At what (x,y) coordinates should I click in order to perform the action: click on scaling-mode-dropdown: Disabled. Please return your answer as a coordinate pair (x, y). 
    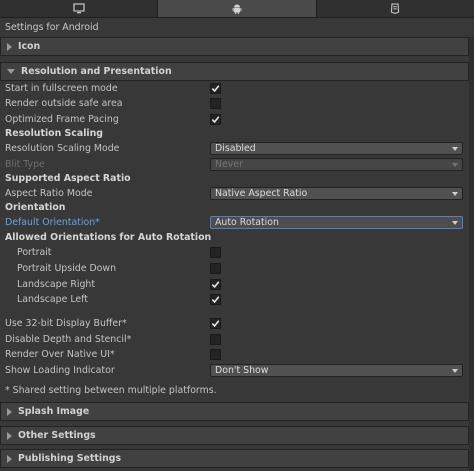
    Looking at the image, I should click on (336, 148).